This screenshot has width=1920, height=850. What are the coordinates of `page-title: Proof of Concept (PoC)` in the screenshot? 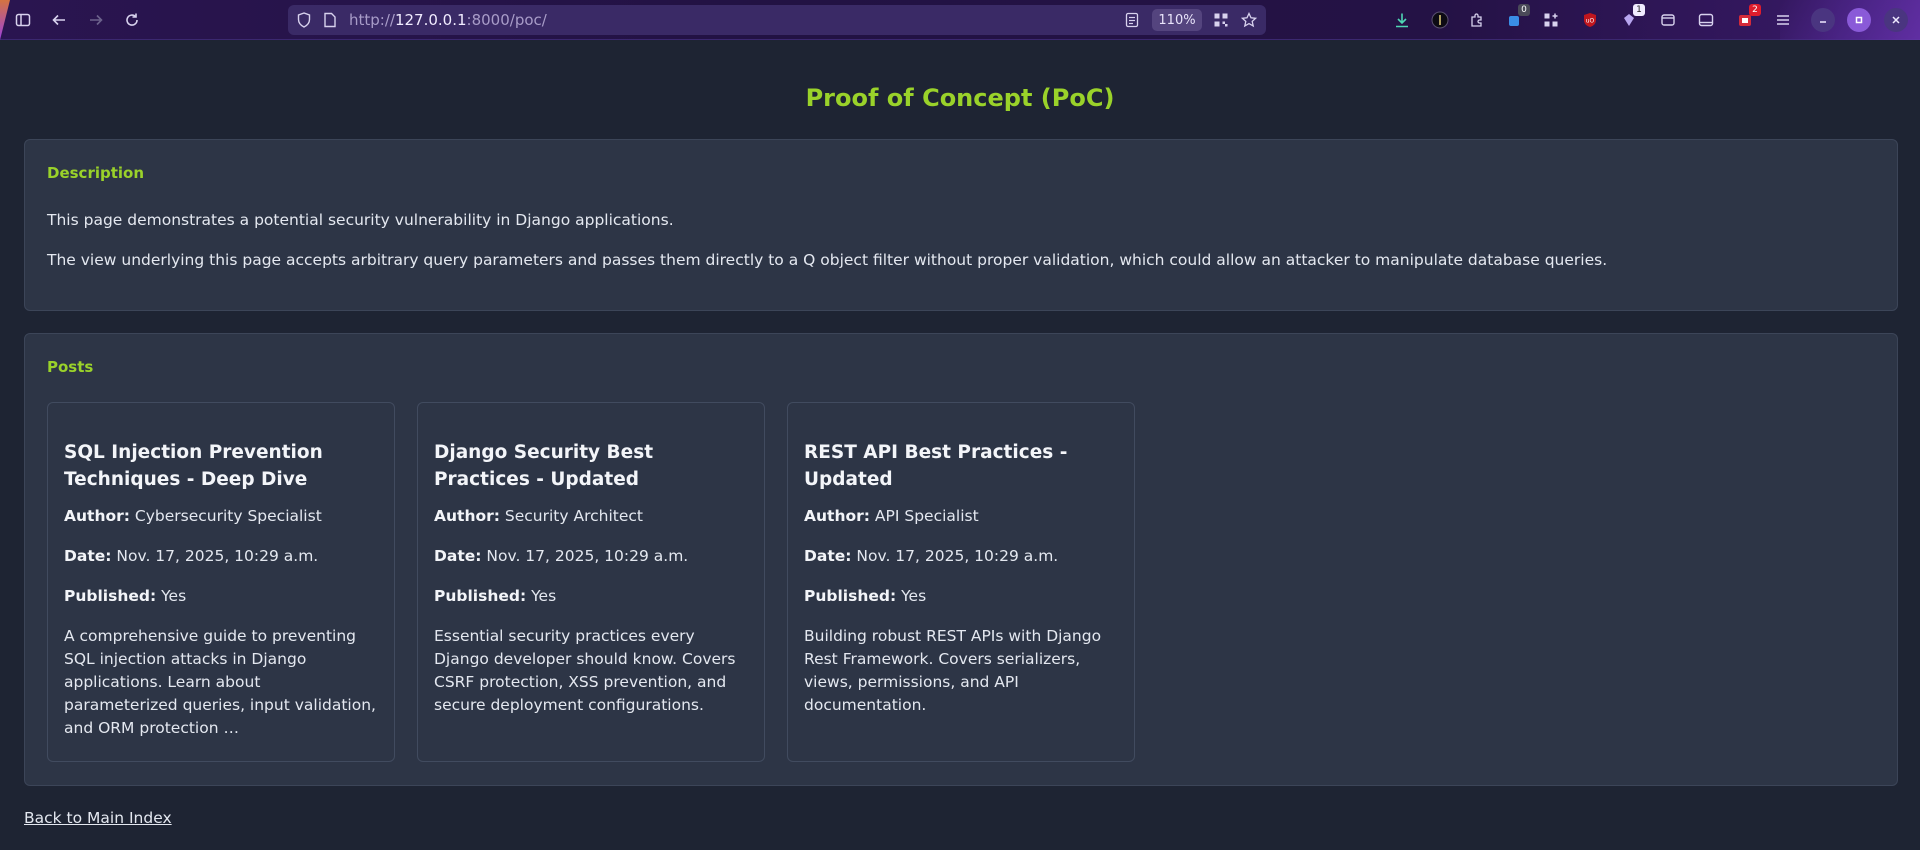 It's located at (960, 98).